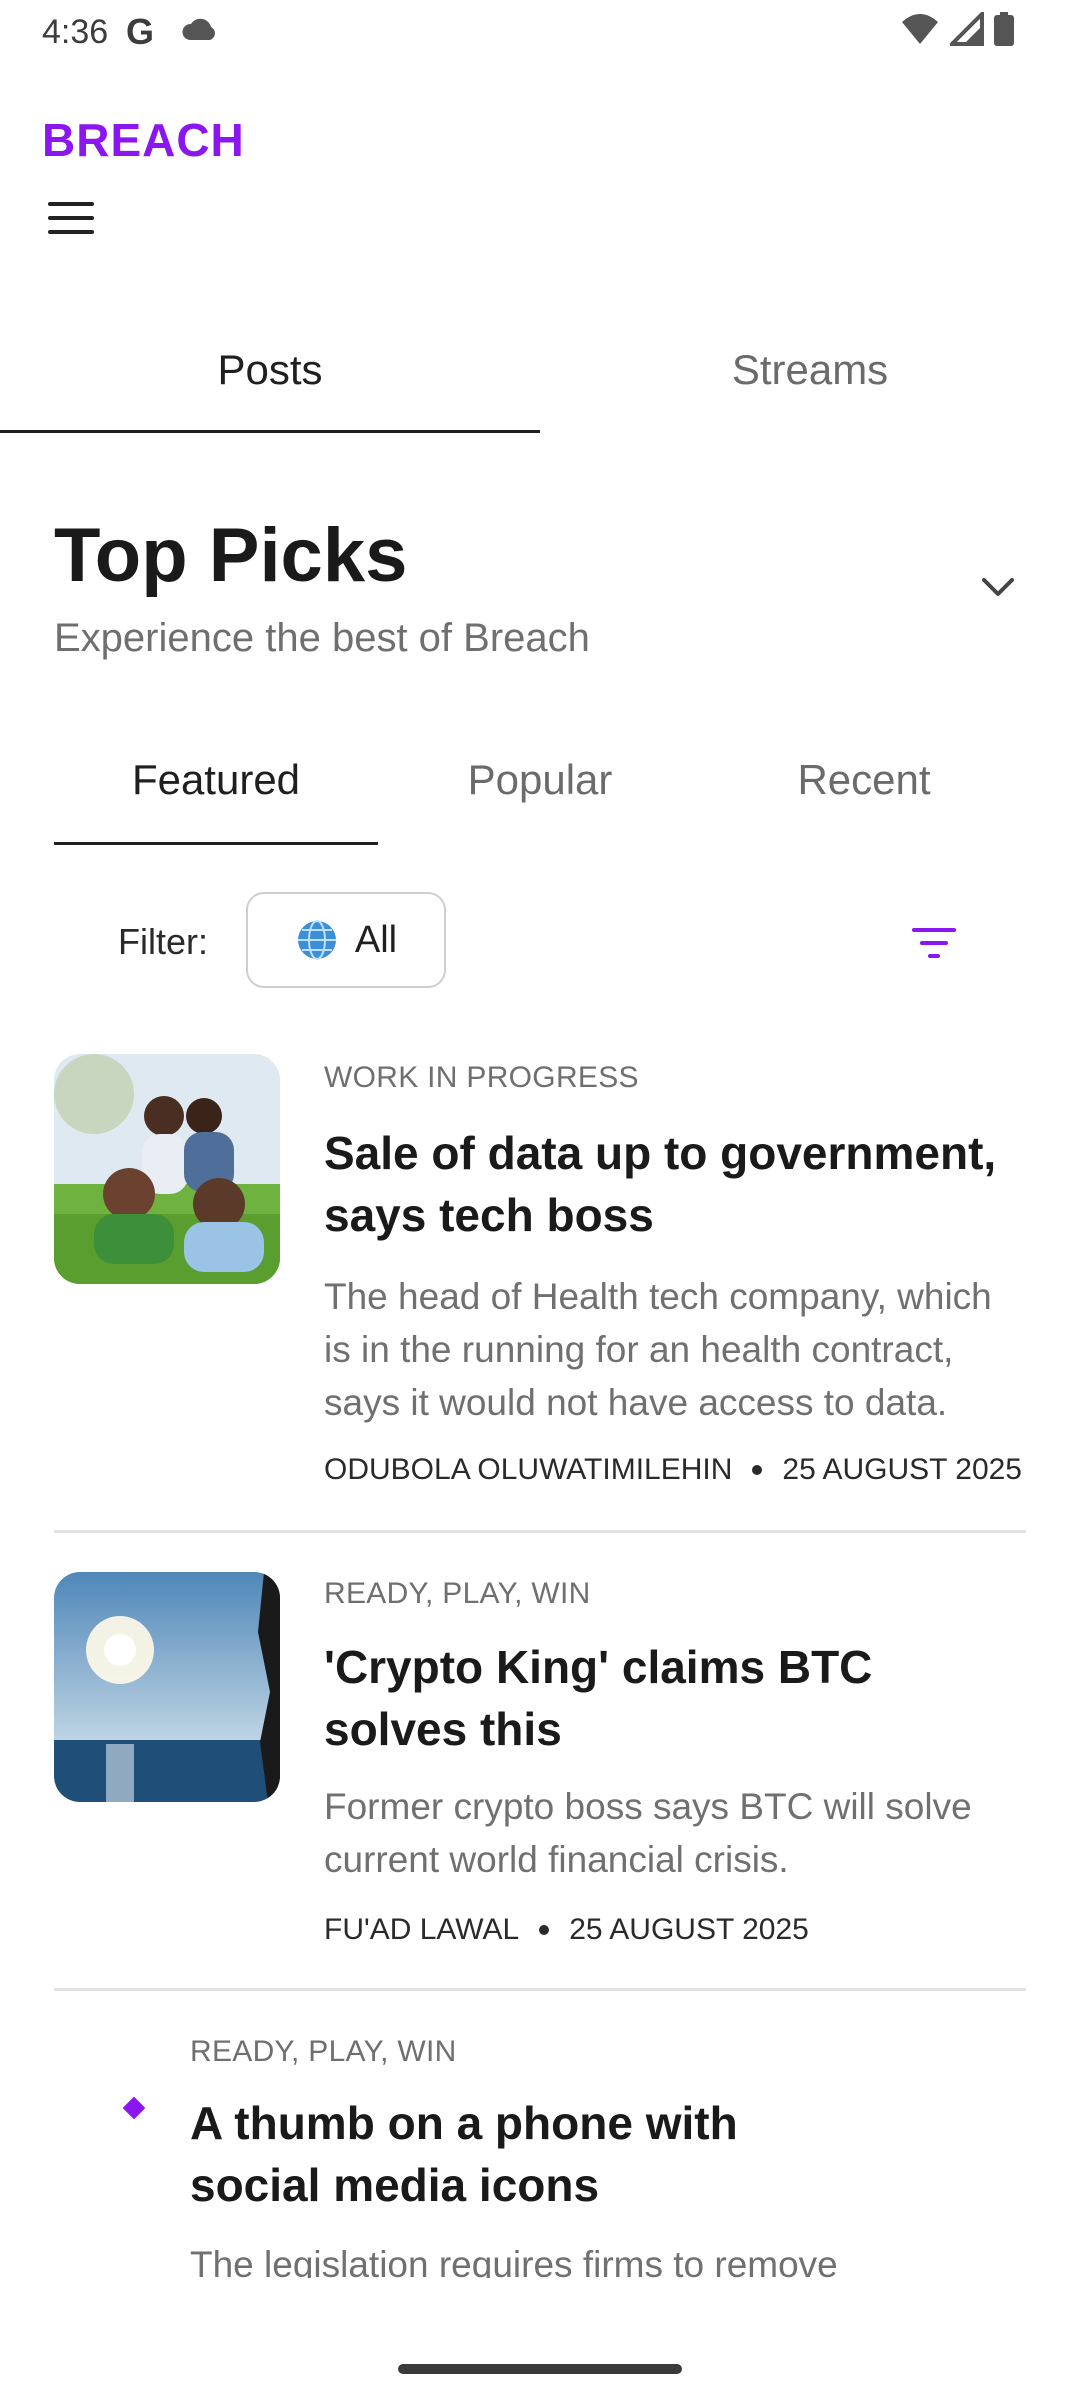 This screenshot has width=1080, height=2400. I want to click on cloud-icon, so click(200, 31).